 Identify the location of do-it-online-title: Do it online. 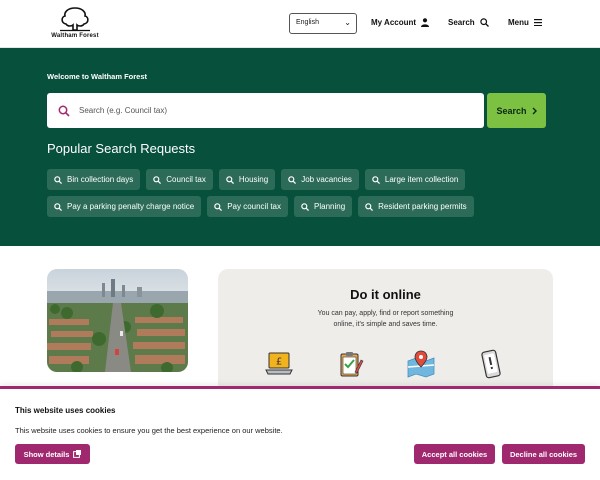
(385, 294).